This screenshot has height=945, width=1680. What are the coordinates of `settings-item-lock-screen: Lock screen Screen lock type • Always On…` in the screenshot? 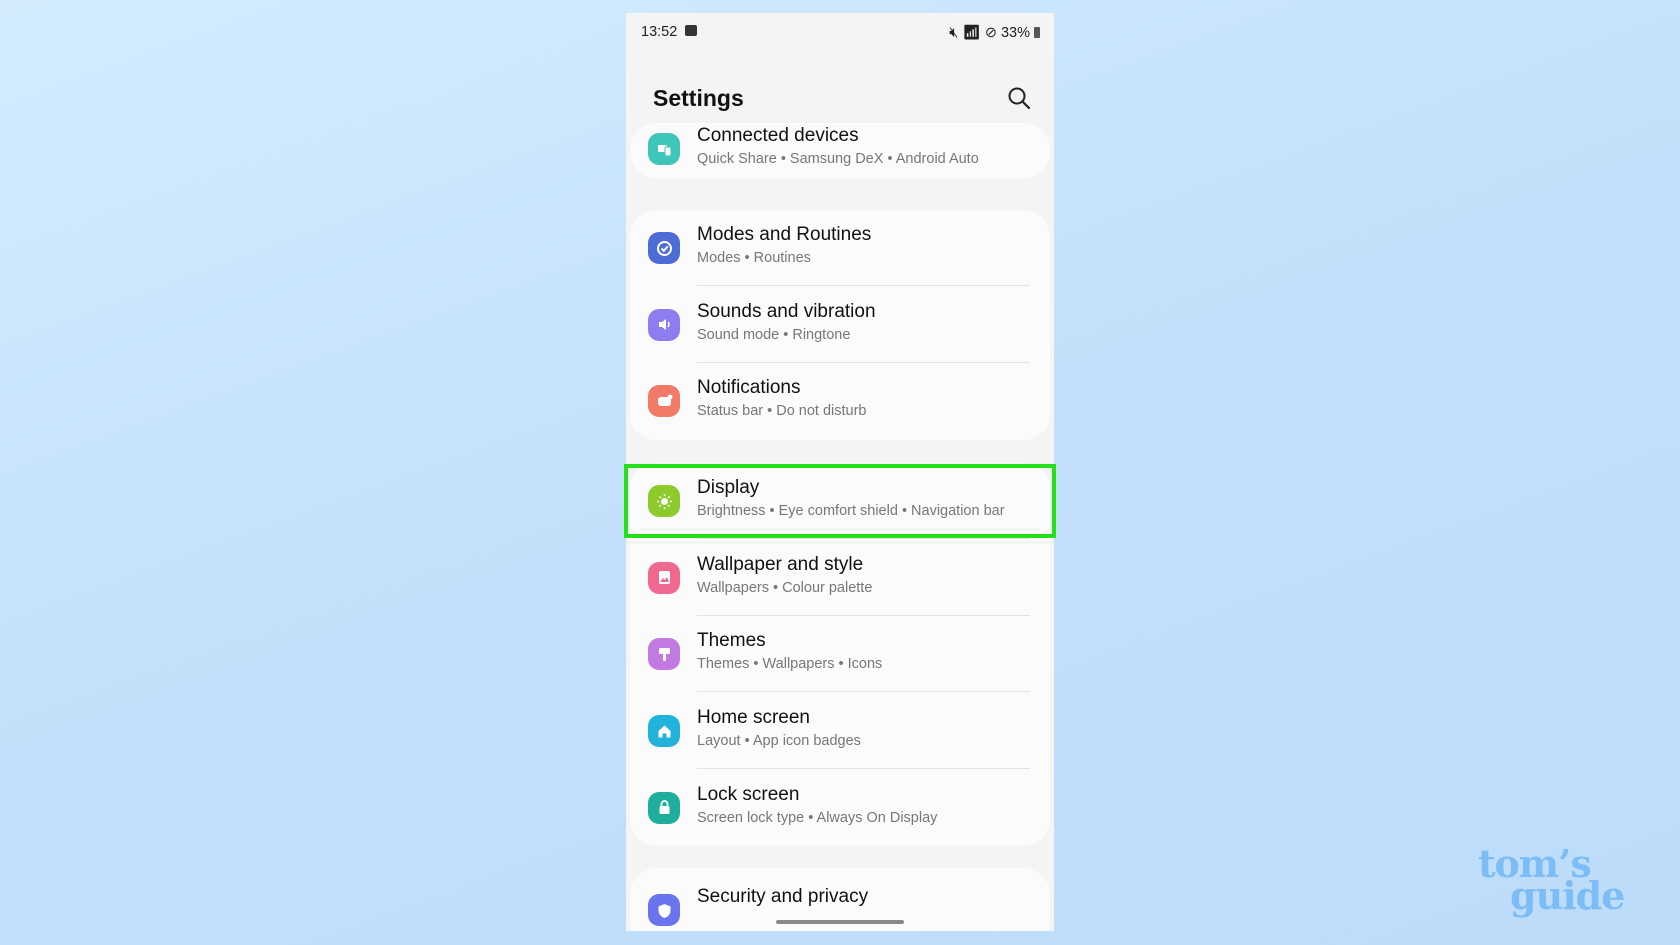 It's located at (840, 808).